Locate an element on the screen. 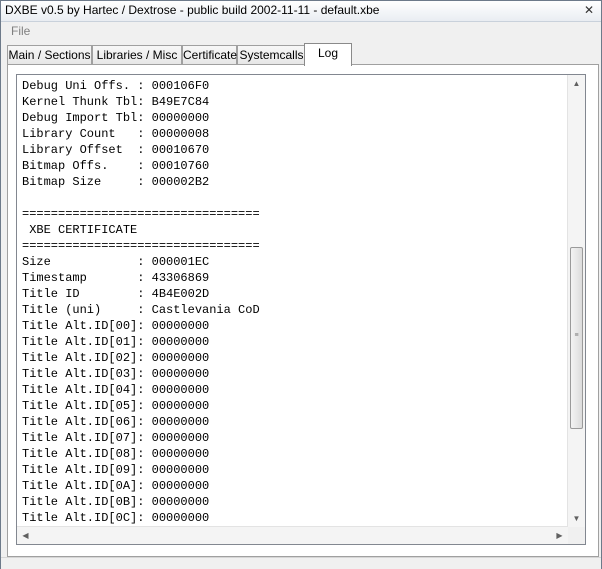 This screenshot has height=569, width=602. menu-bar: File is located at coordinates (301, 31).